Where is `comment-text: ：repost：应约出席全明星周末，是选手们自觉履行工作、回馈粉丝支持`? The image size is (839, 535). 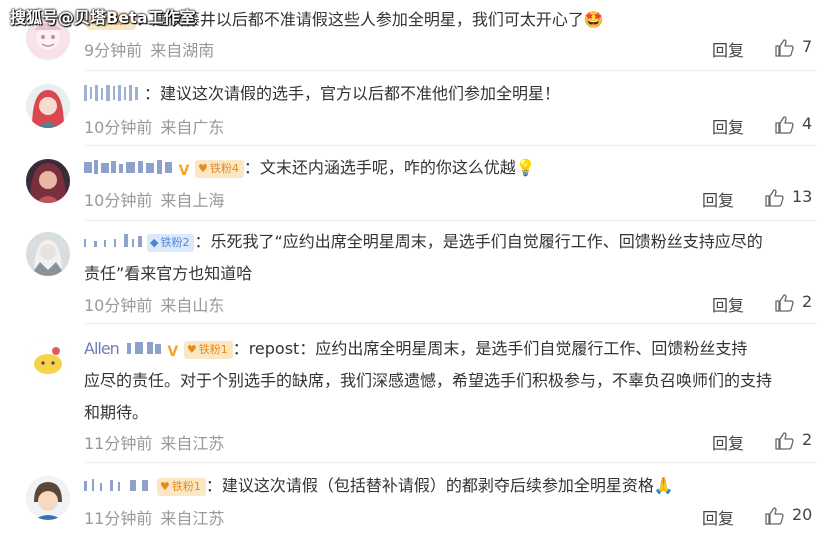
comment-text: ：repost：应约出席全明星周末，是选手们自觉履行工作、回馈粉丝支持 is located at coordinates (490, 348).